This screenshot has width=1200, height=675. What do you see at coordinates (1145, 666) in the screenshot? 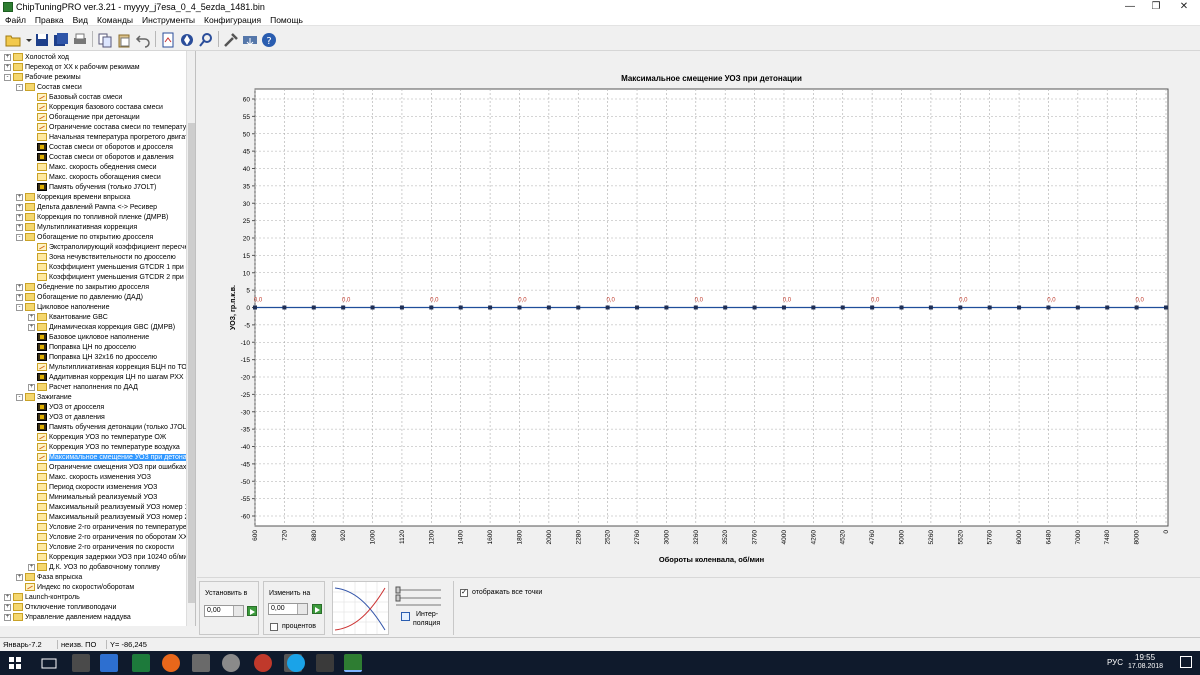
I see `clock-date: 17.08.2018` at bounding box center [1145, 666].